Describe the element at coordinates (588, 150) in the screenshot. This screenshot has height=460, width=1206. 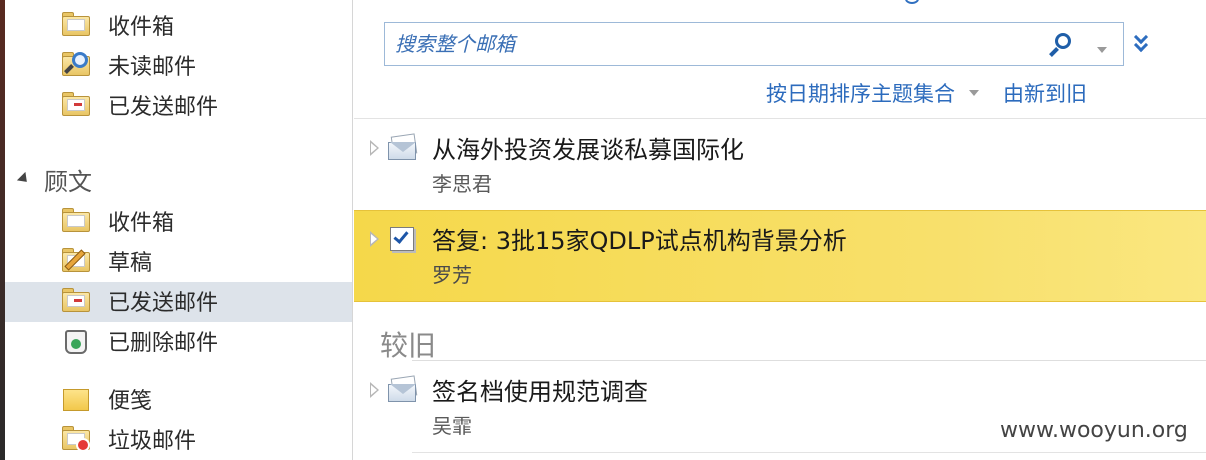
I see `mail-subject: 从海外投资发展谈私募国际化` at that location.